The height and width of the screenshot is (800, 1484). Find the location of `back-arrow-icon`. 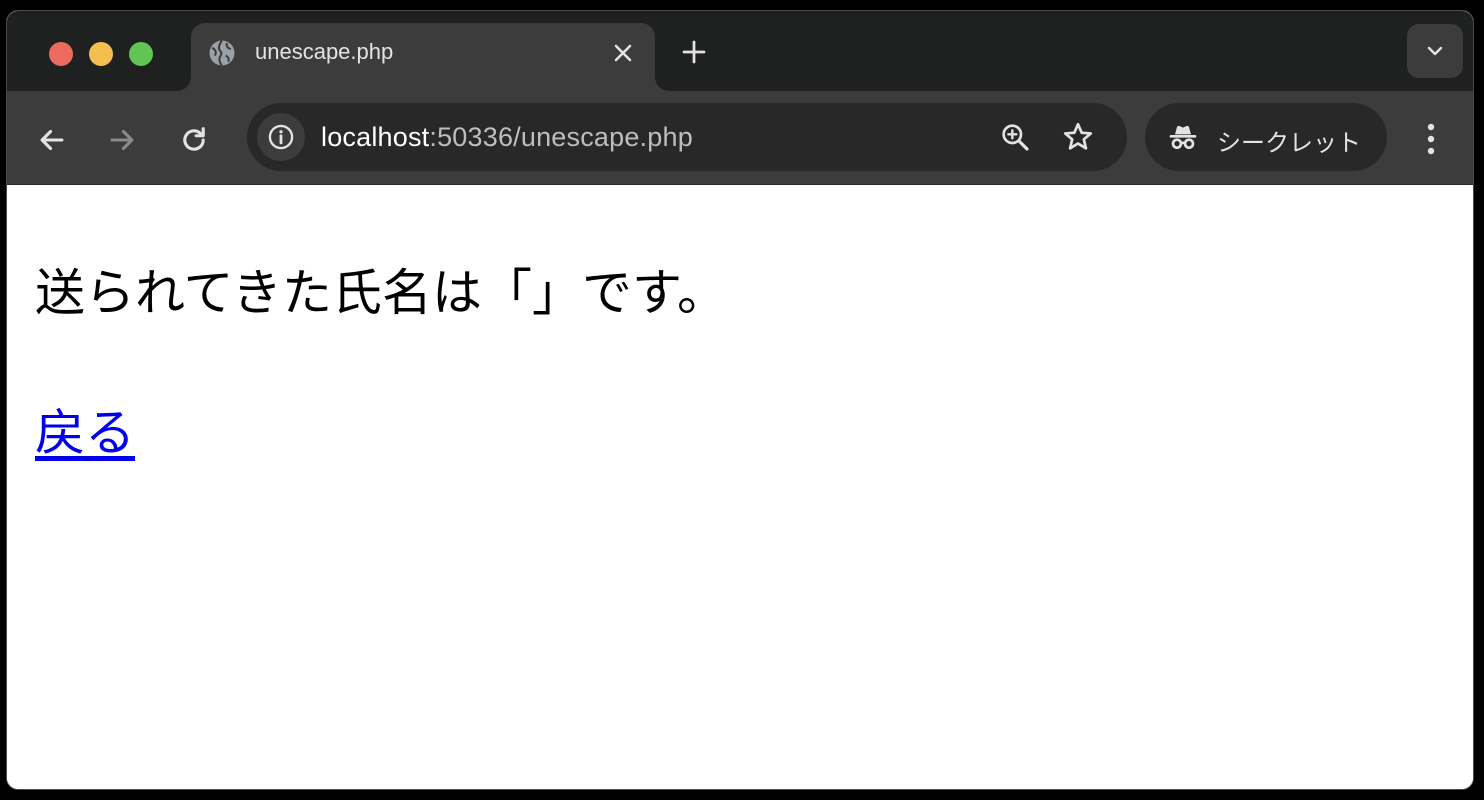

back-arrow-icon is located at coordinates (52, 140).